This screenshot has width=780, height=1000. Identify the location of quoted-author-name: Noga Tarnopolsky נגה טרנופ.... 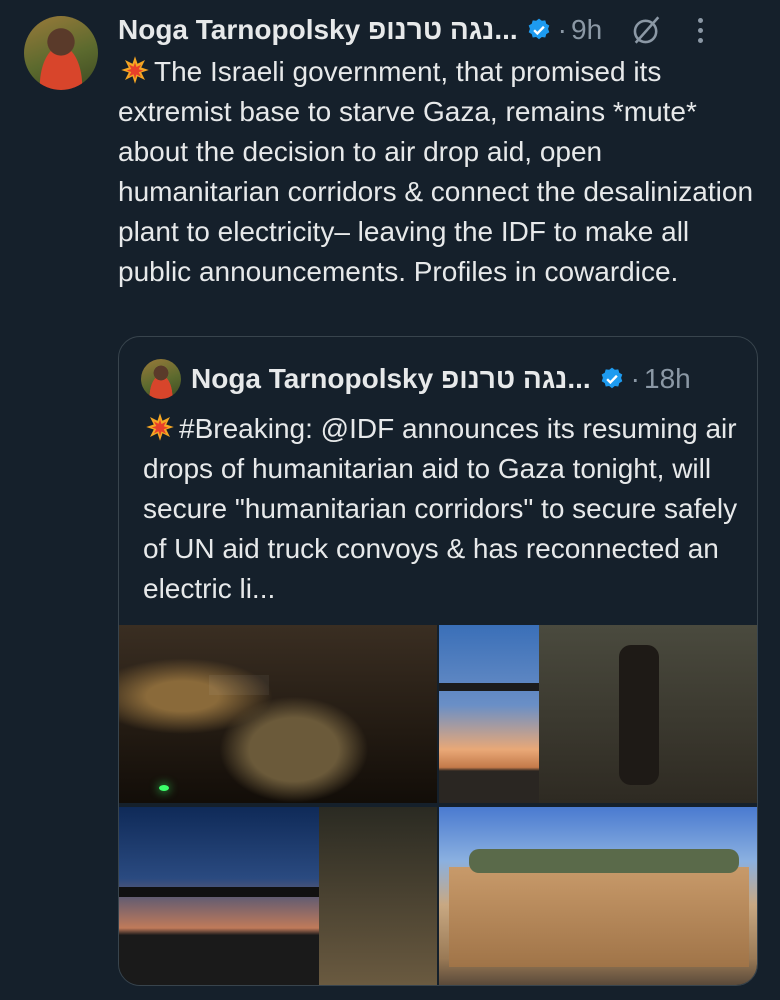
(391, 378).